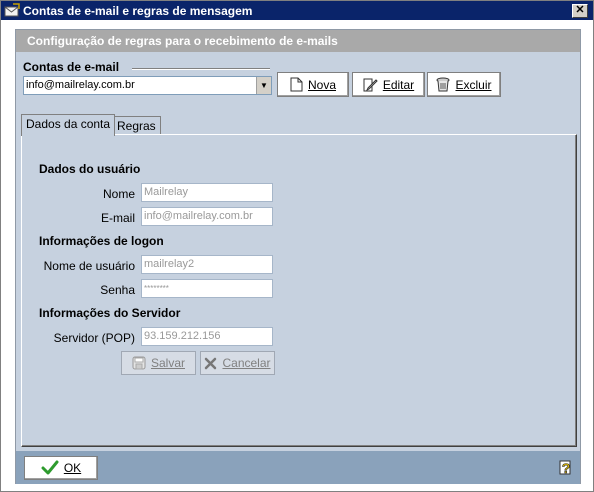 The width and height of the screenshot is (594, 492). What do you see at coordinates (398, 84) in the screenshot?
I see `edit-account-label: Editar` at bounding box center [398, 84].